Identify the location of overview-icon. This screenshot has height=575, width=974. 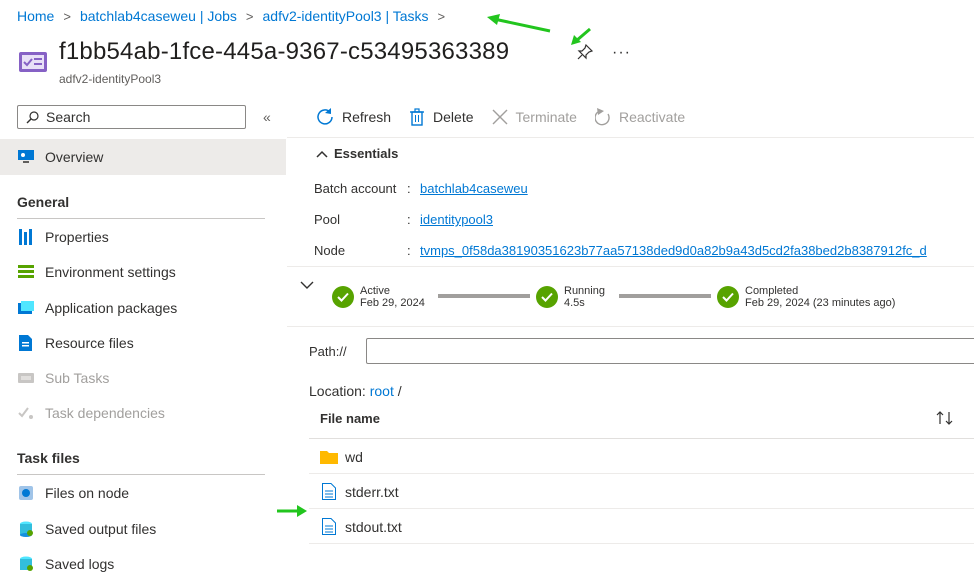
(26, 157).